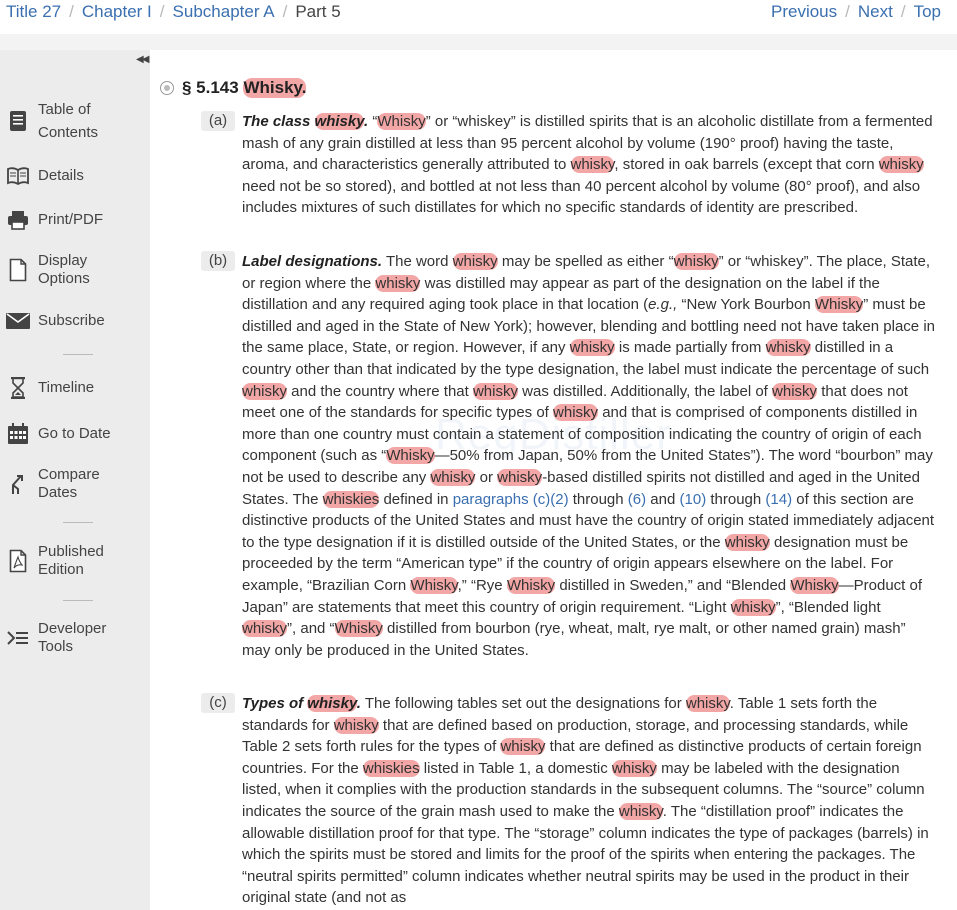  I want to click on breadcrumb-title: Title 27, so click(33, 11).